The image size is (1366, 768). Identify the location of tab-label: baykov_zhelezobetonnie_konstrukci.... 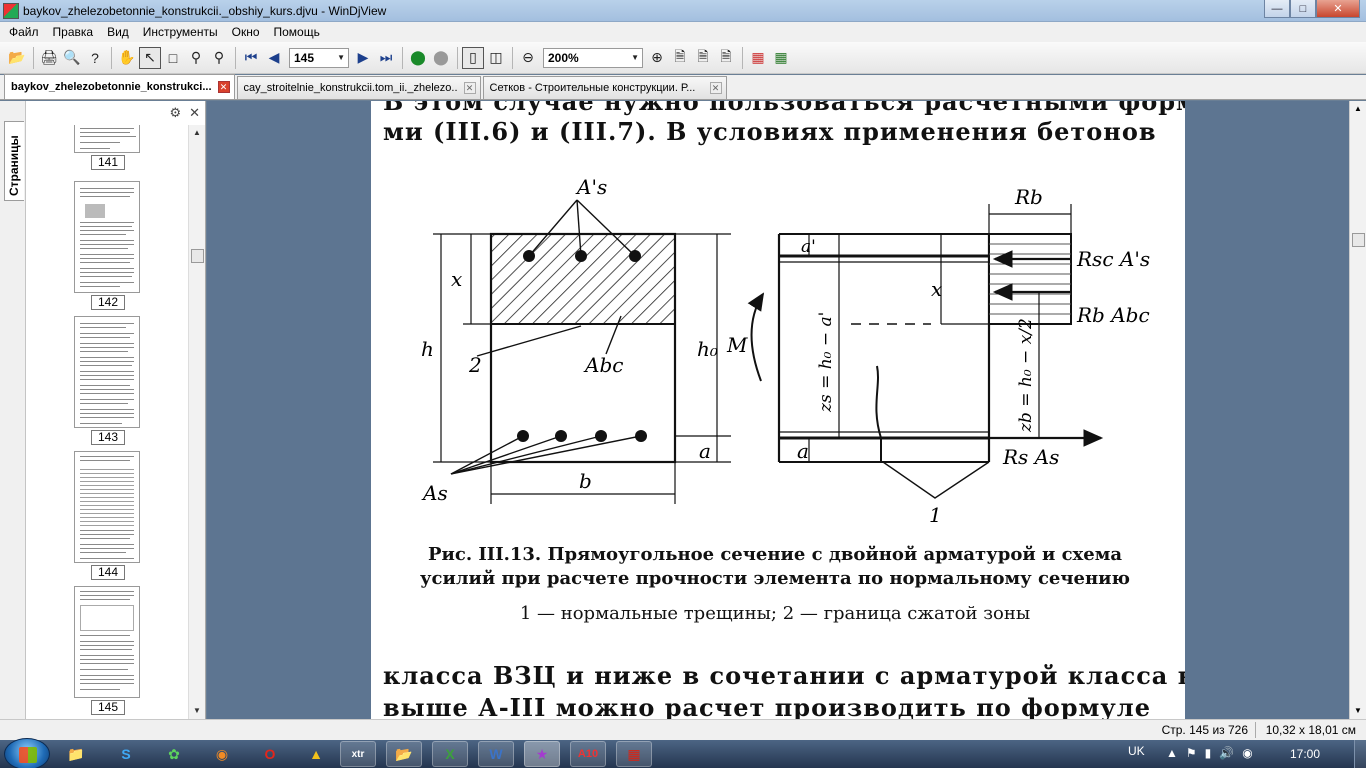
(111, 87).